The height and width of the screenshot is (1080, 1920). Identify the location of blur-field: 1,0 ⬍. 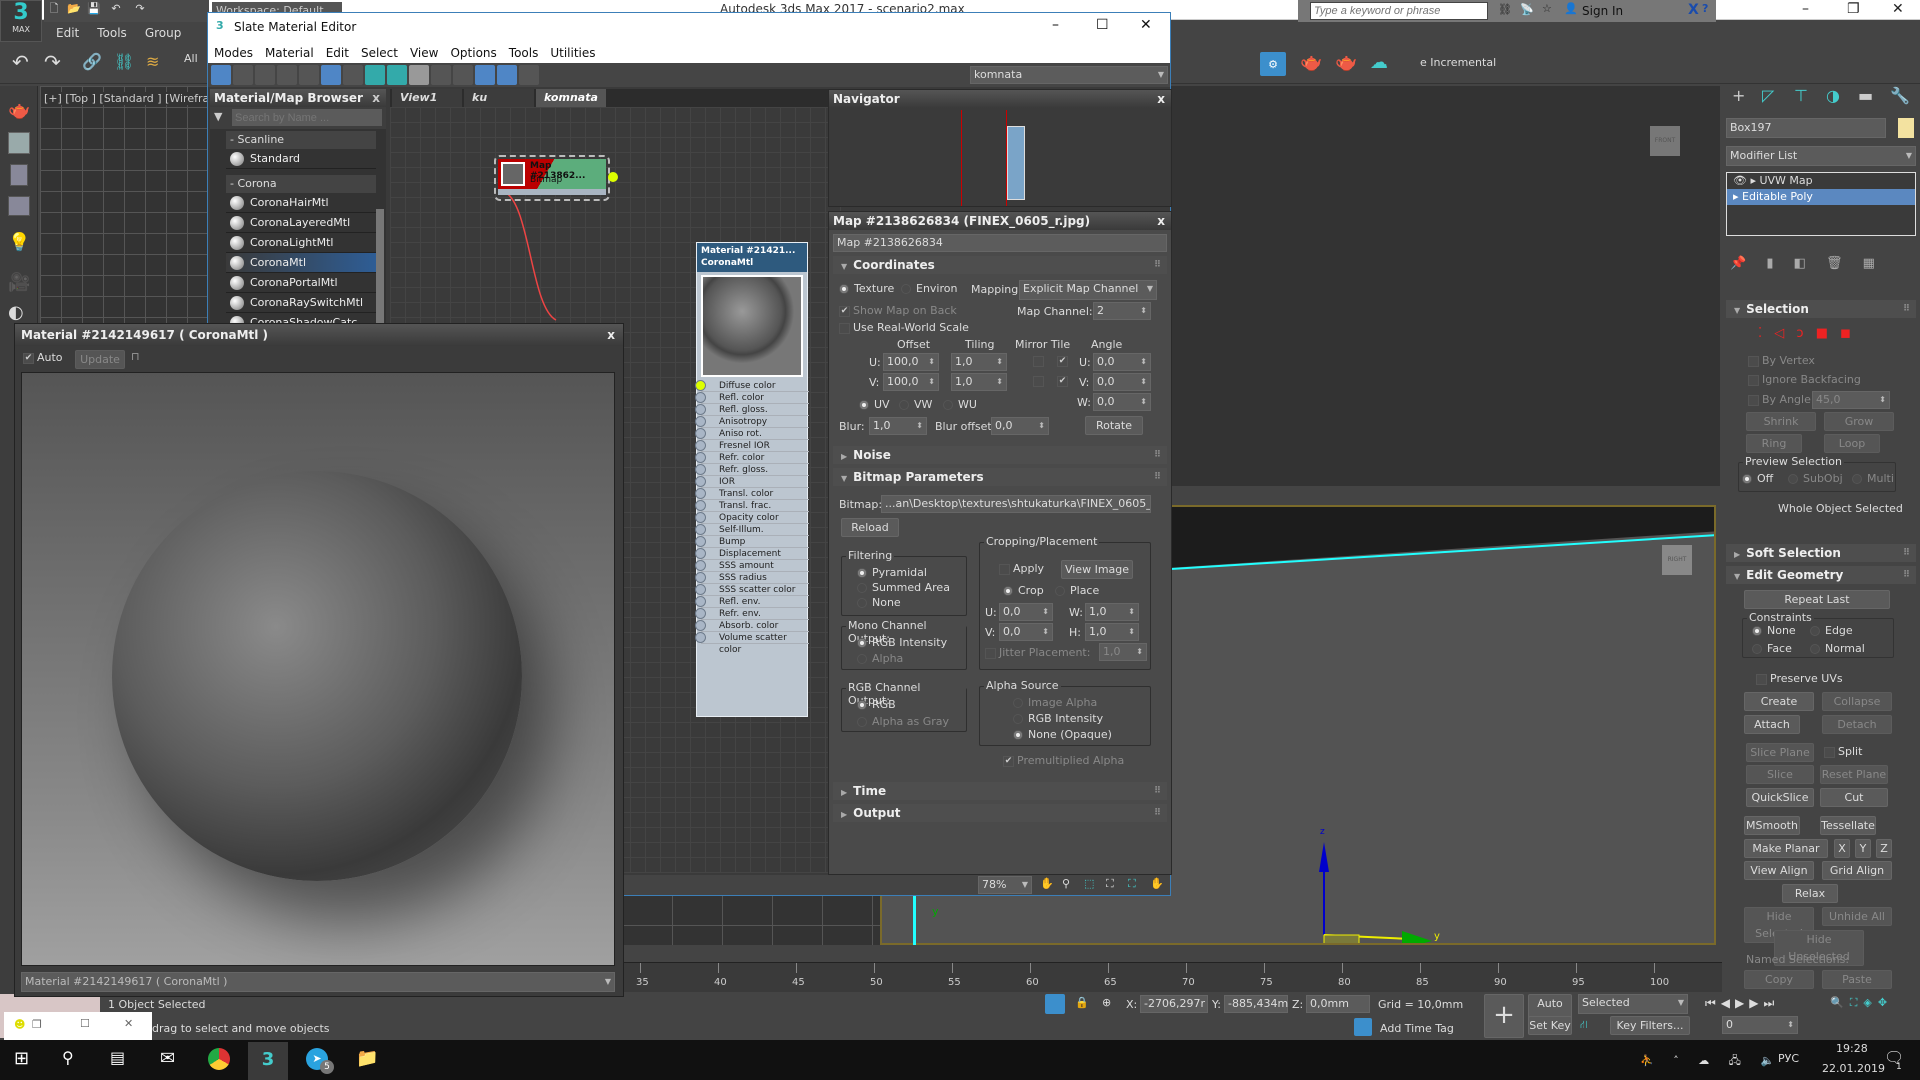
(898, 426).